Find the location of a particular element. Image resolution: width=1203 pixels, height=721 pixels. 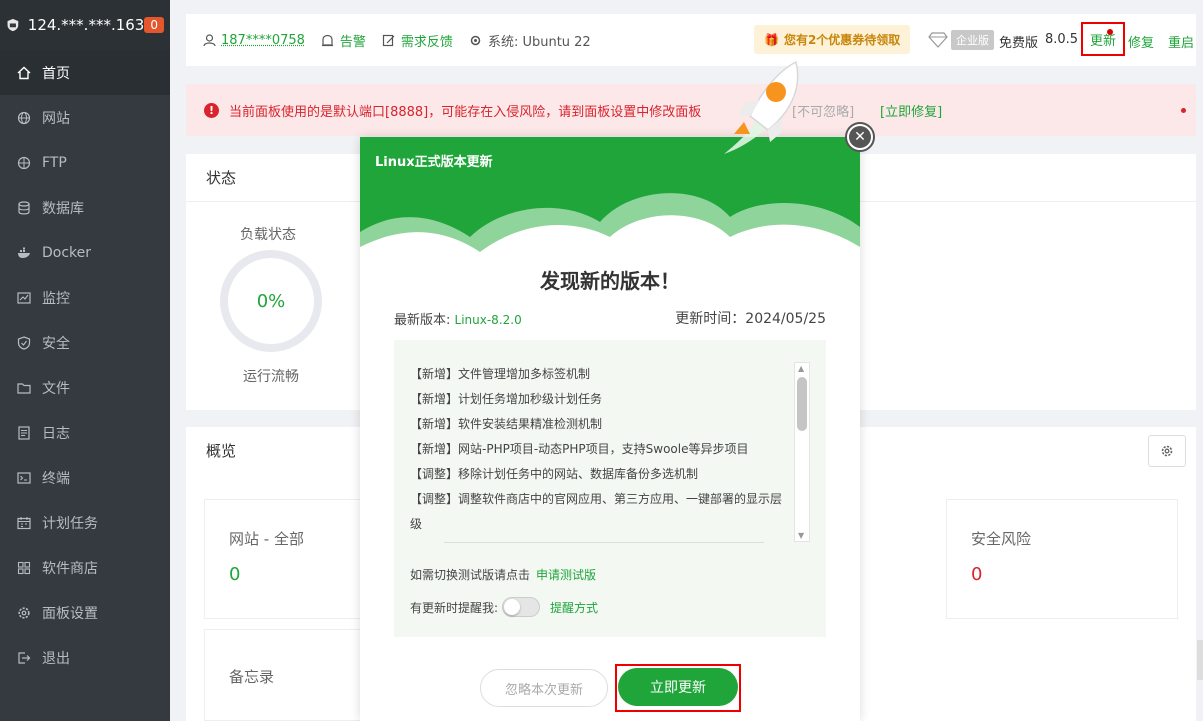

calendar-icon is located at coordinates (24, 523).